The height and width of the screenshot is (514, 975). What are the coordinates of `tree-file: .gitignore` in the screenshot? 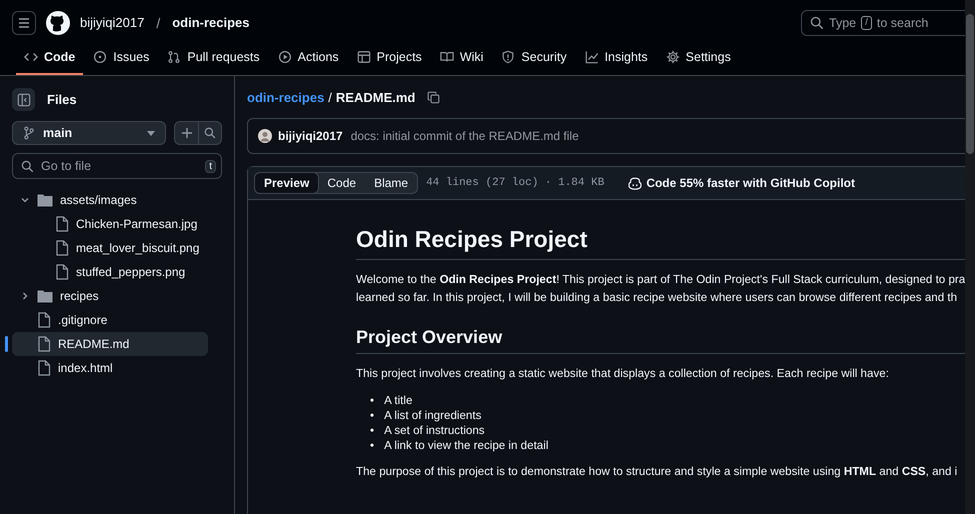 It's located at (110, 320).